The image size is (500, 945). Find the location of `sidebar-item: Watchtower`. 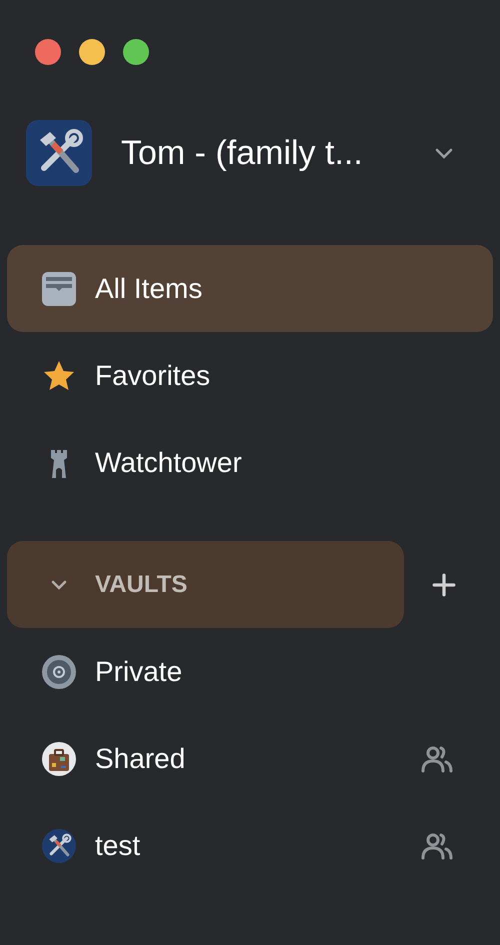

sidebar-item: Watchtower is located at coordinates (250, 462).